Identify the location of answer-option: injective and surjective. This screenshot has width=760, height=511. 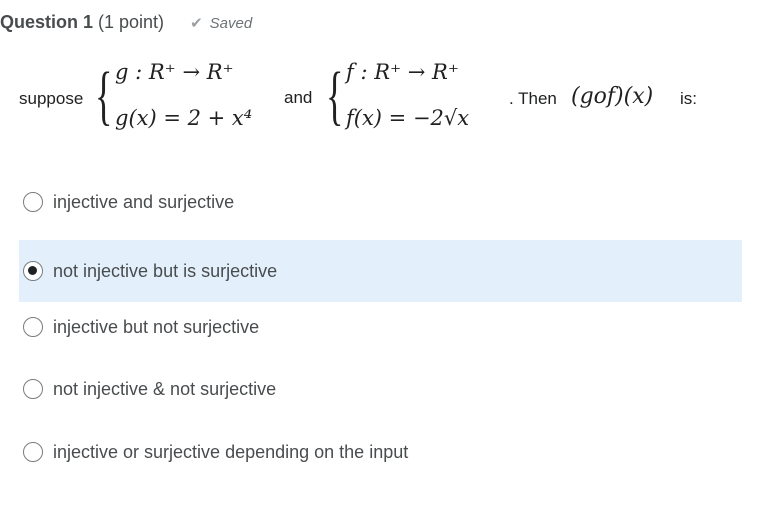
(380, 202).